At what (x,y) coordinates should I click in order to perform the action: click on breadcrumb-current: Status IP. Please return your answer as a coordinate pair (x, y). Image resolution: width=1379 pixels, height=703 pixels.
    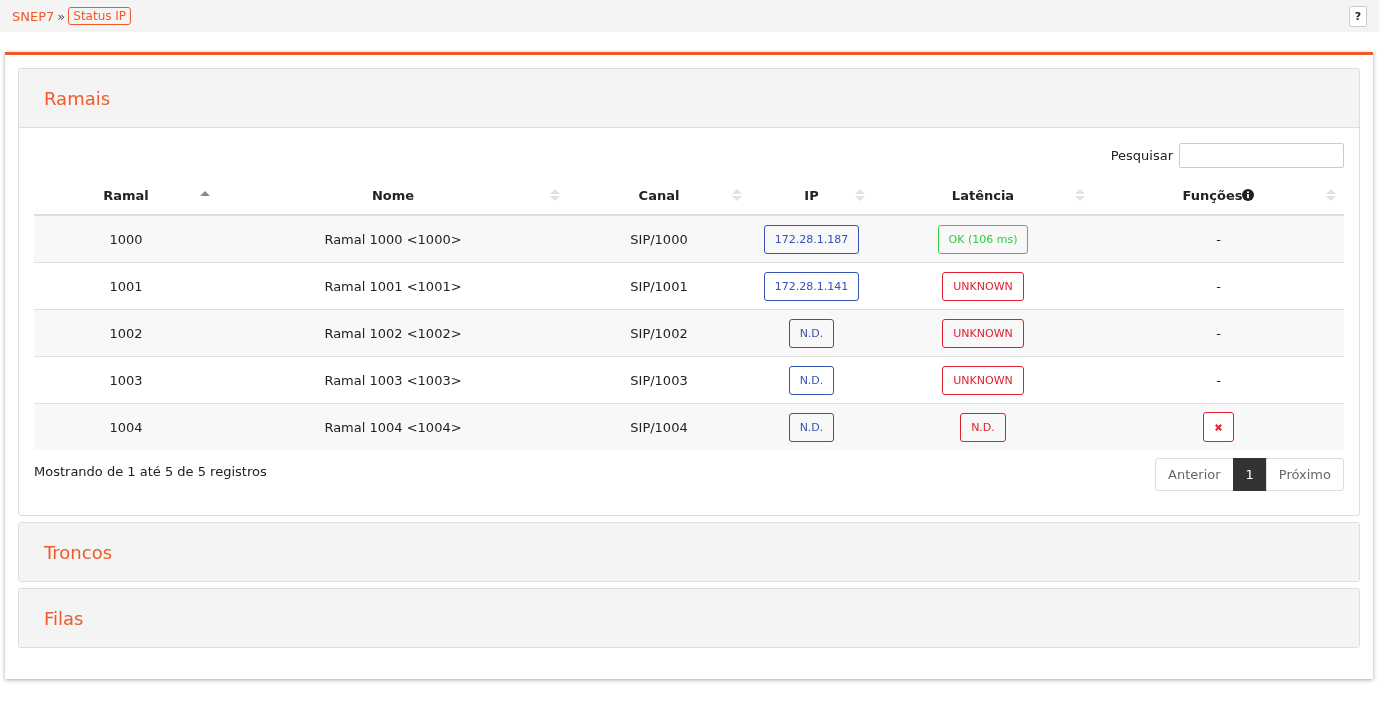
    Looking at the image, I should click on (100, 16).